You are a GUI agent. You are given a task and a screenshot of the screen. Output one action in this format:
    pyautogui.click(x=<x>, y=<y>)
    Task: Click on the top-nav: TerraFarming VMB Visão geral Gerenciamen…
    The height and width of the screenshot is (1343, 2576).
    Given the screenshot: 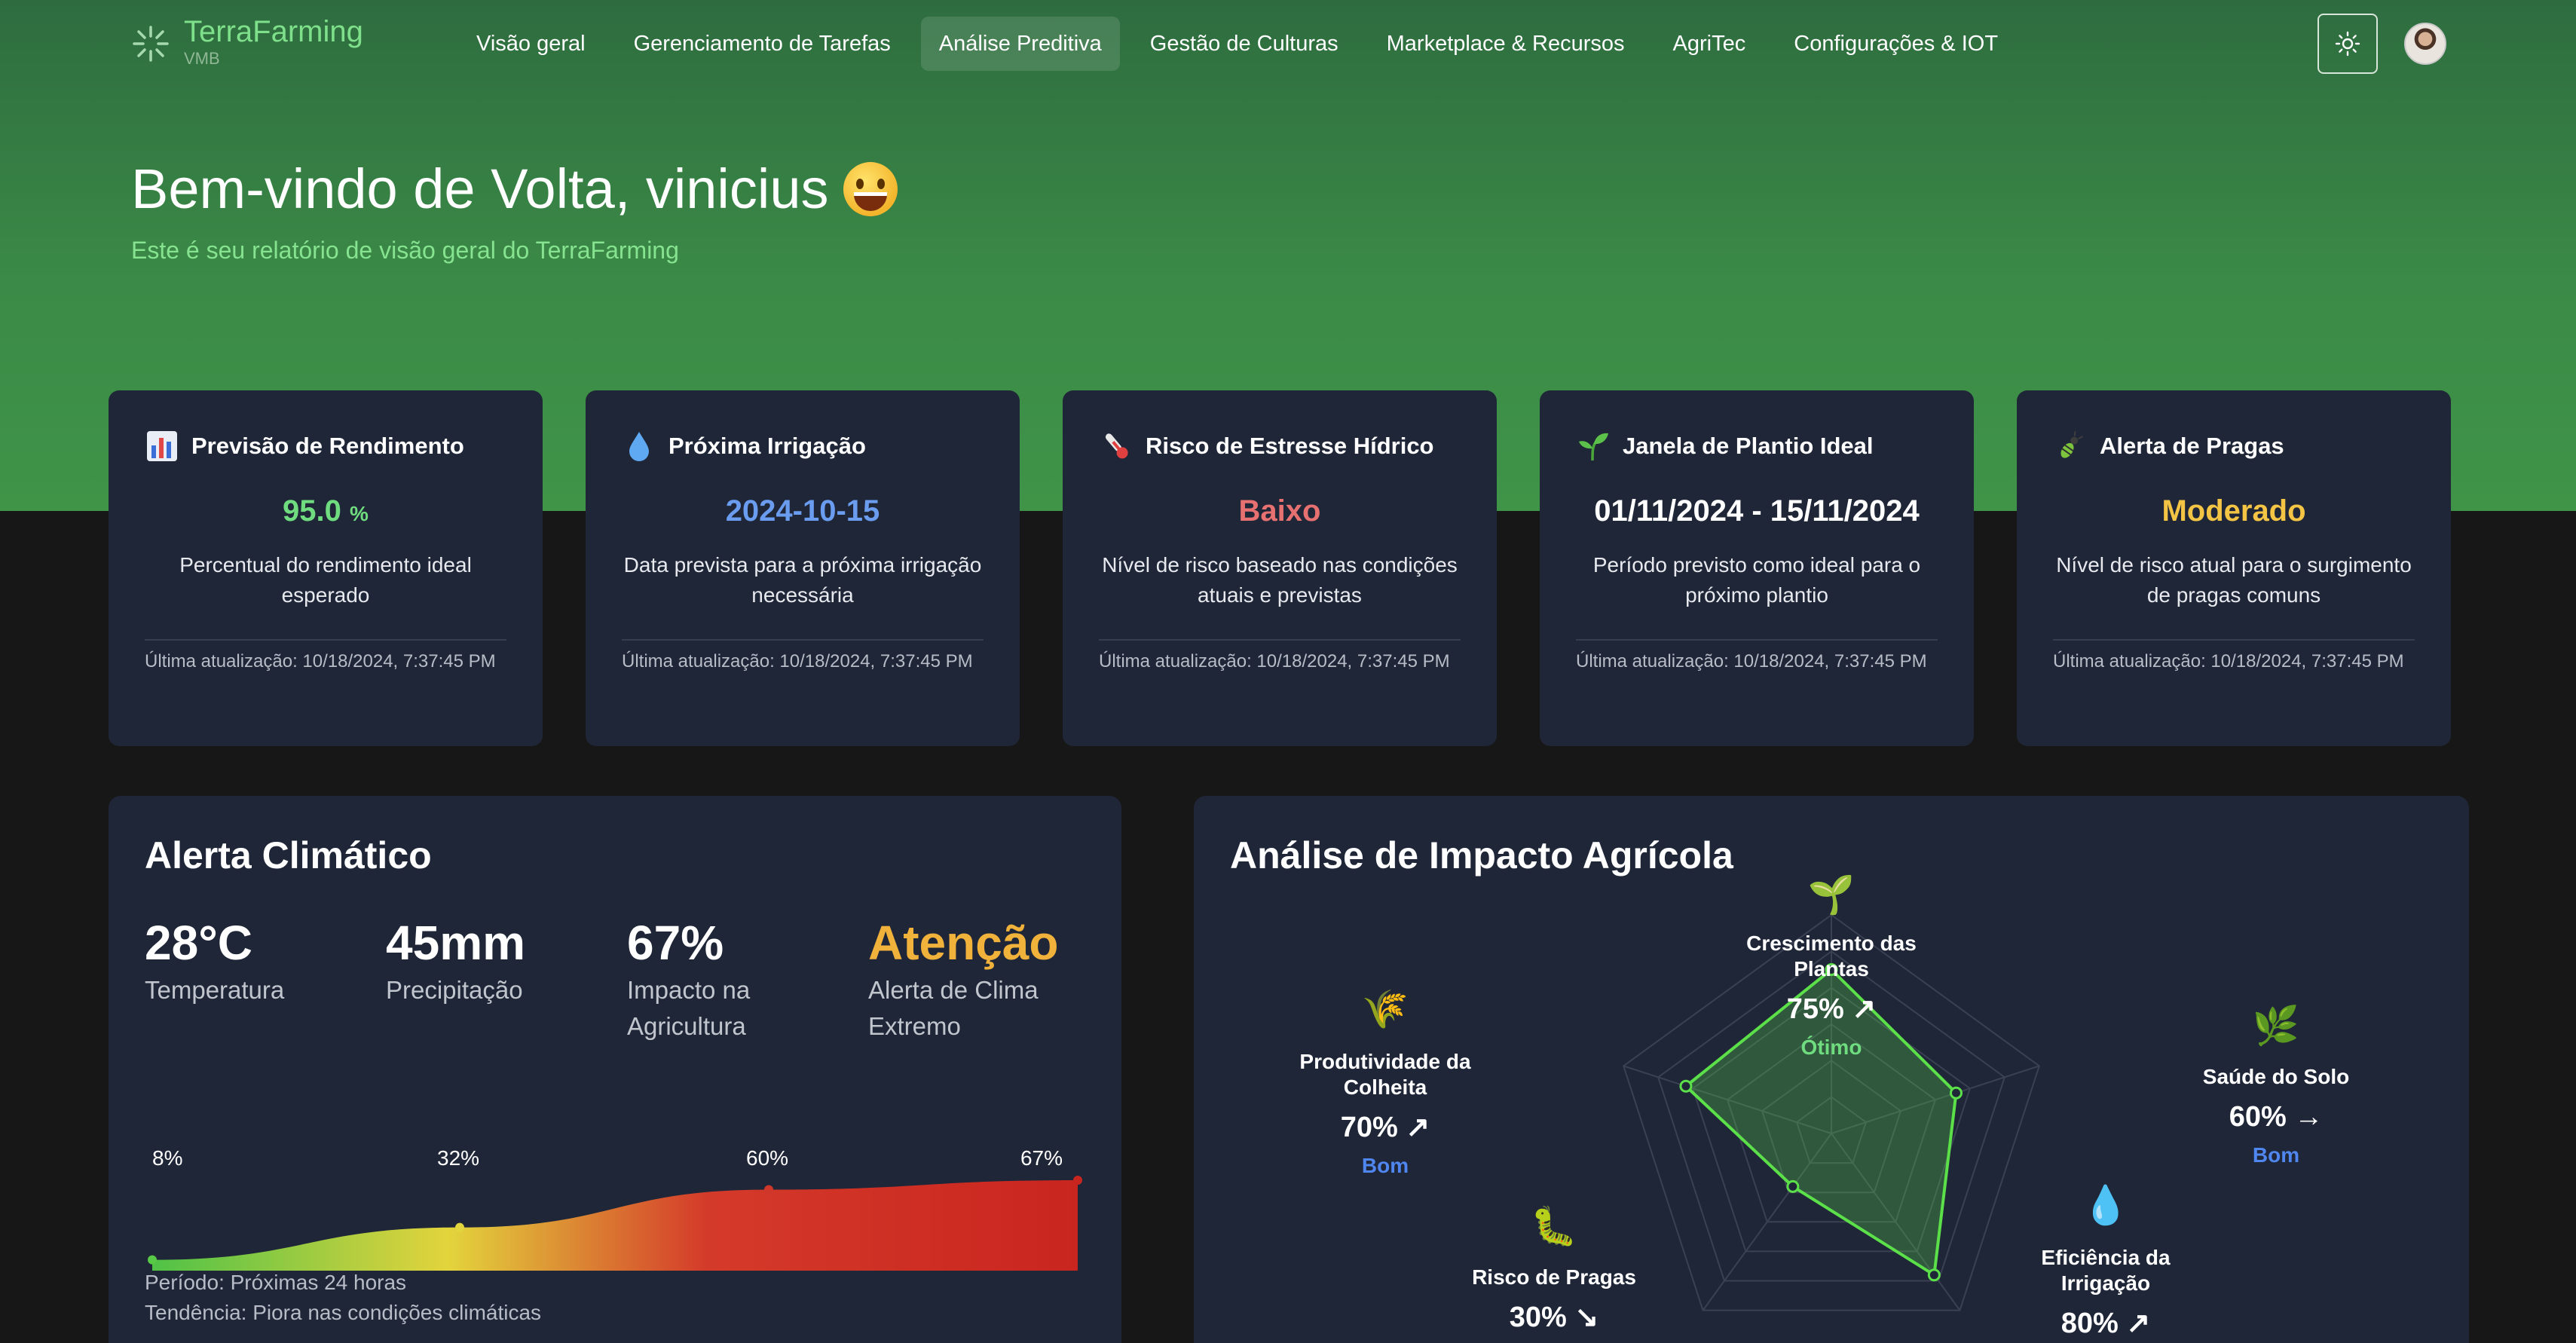 What is the action you would take?
    pyautogui.click(x=1288, y=43)
    